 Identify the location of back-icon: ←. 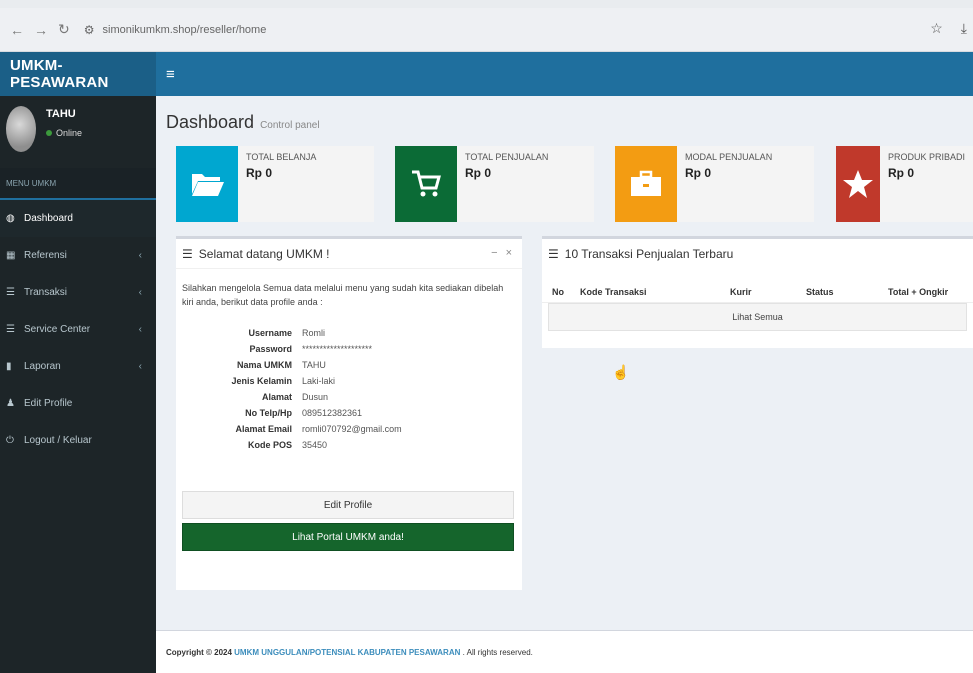
(17, 30).